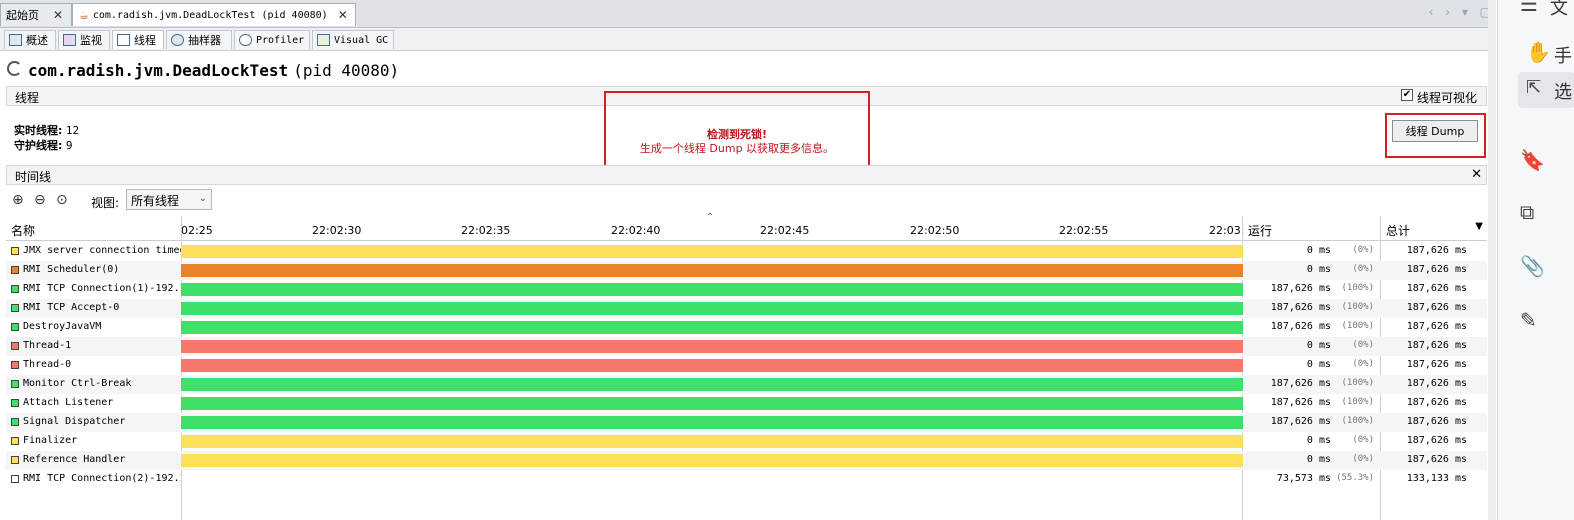 The image size is (1574, 520). I want to click on sign-icon: ✎, so click(1528, 320).